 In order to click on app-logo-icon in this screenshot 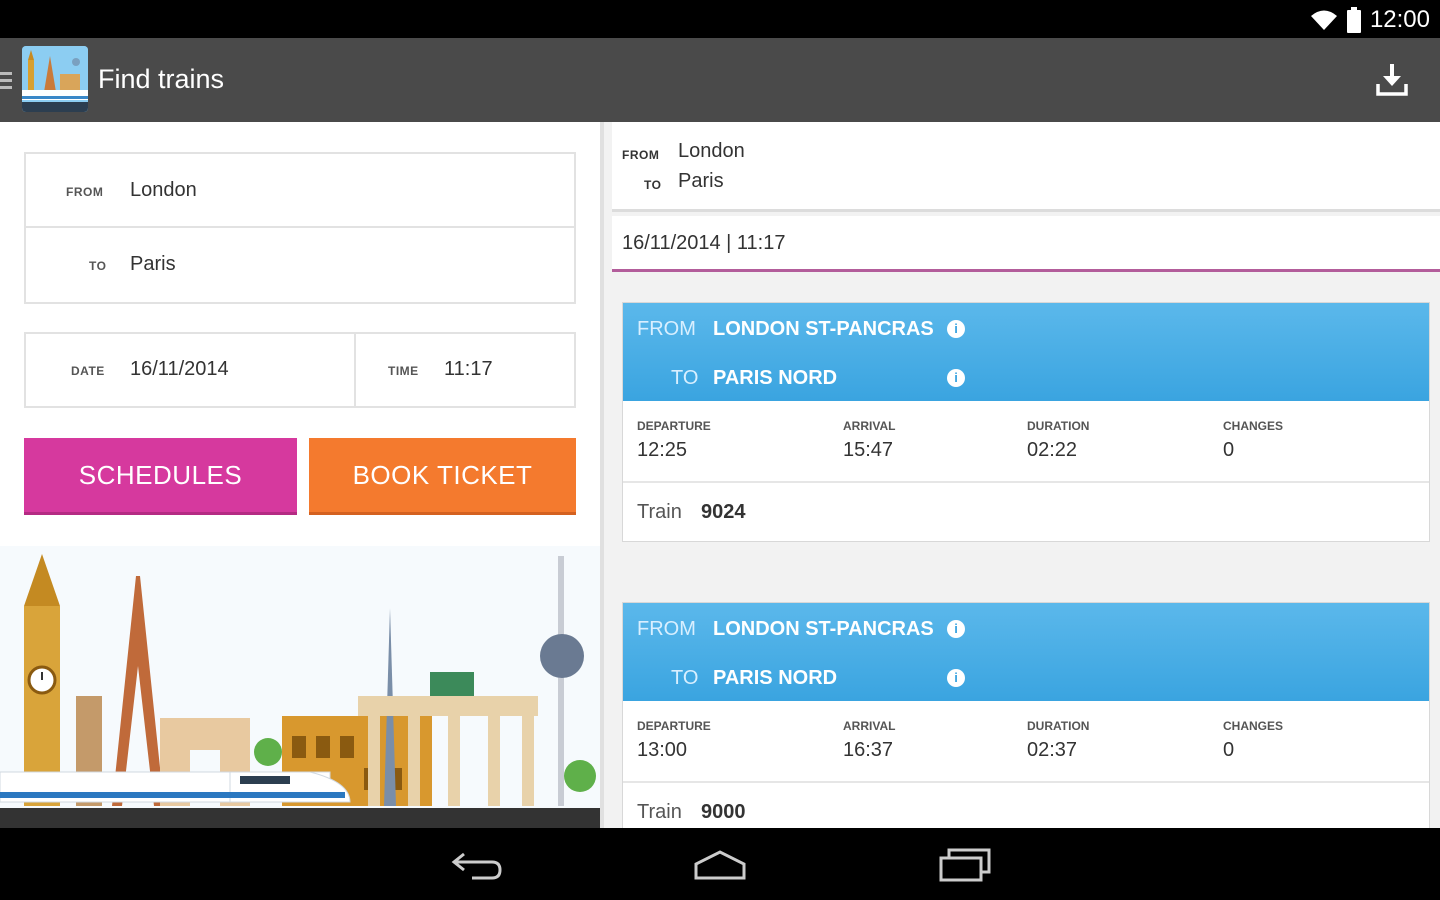, I will do `click(55, 79)`.